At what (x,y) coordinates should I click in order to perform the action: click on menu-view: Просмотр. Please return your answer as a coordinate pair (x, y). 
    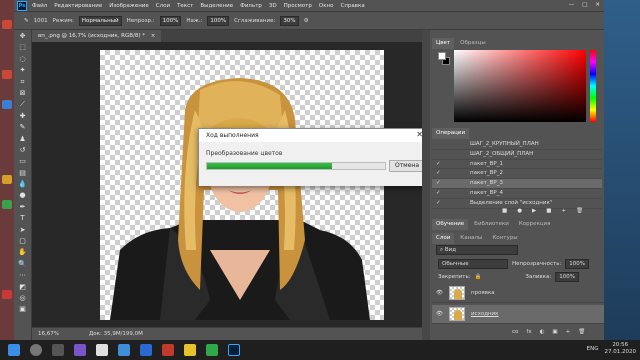
    Looking at the image, I should click on (298, 6).